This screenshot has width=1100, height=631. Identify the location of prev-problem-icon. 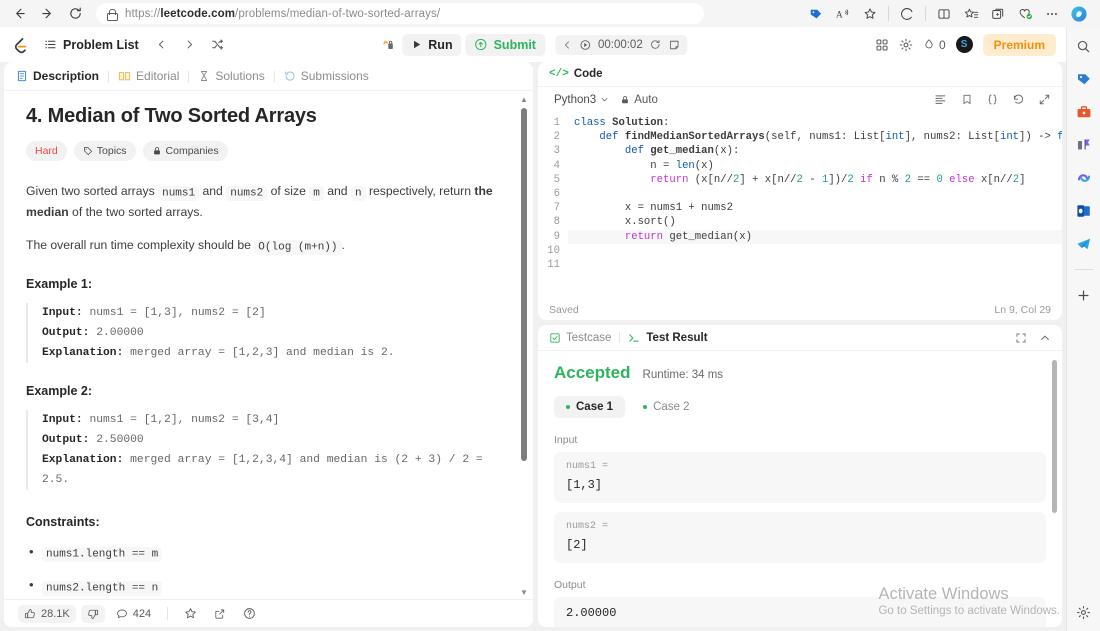
(162, 45).